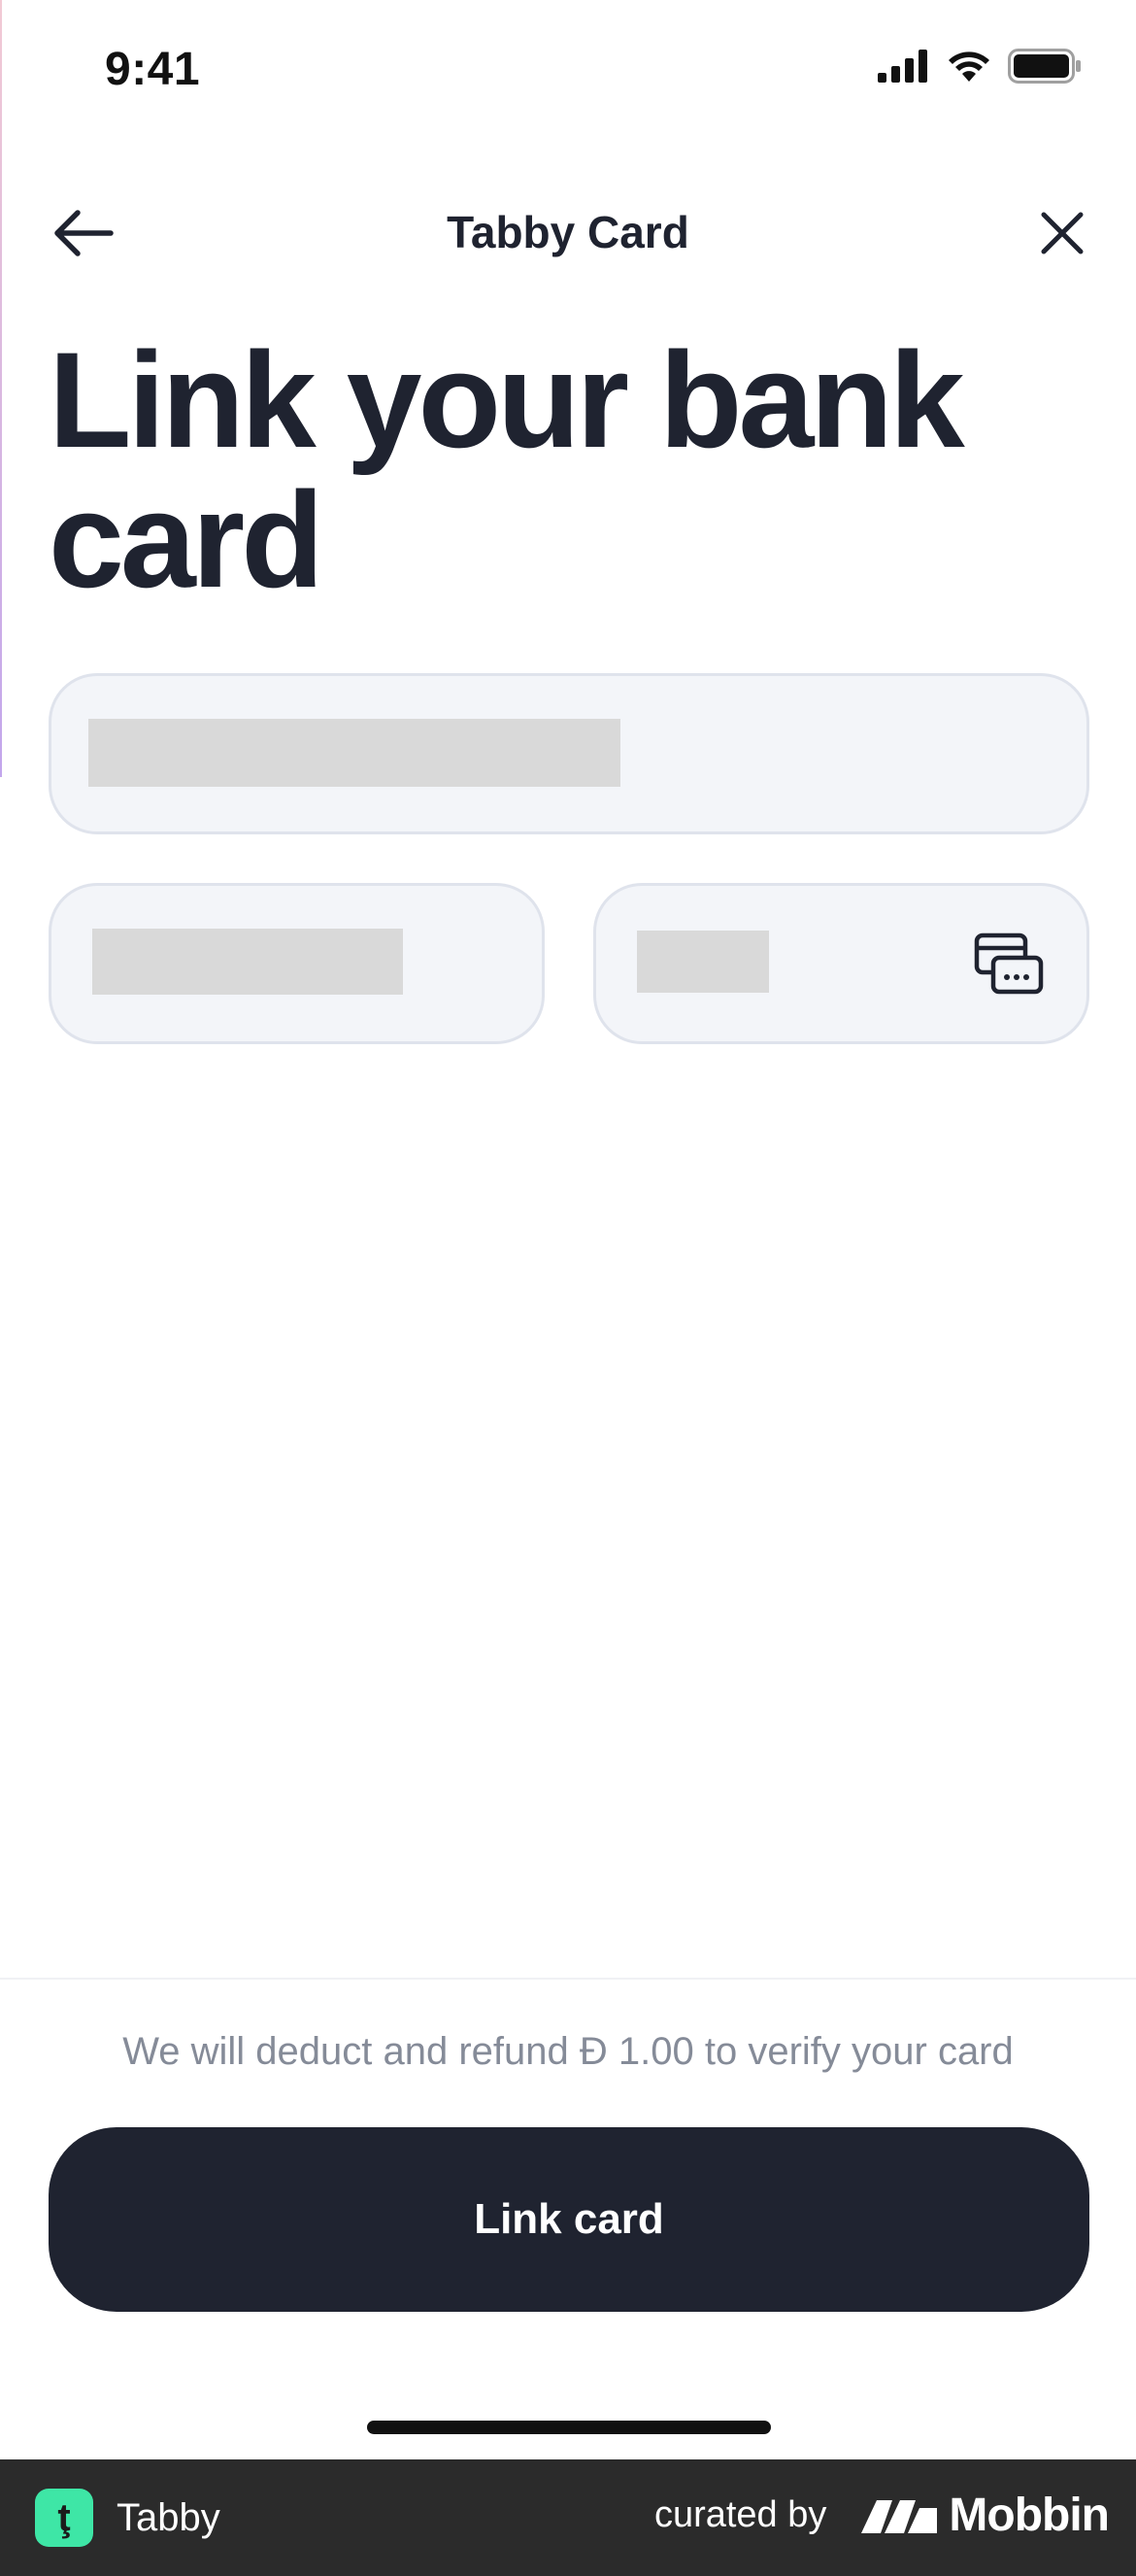 The height and width of the screenshot is (2576, 1136). What do you see at coordinates (568, 73) in the screenshot?
I see `status-bar: 9:41` at bounding box center [568, 73].